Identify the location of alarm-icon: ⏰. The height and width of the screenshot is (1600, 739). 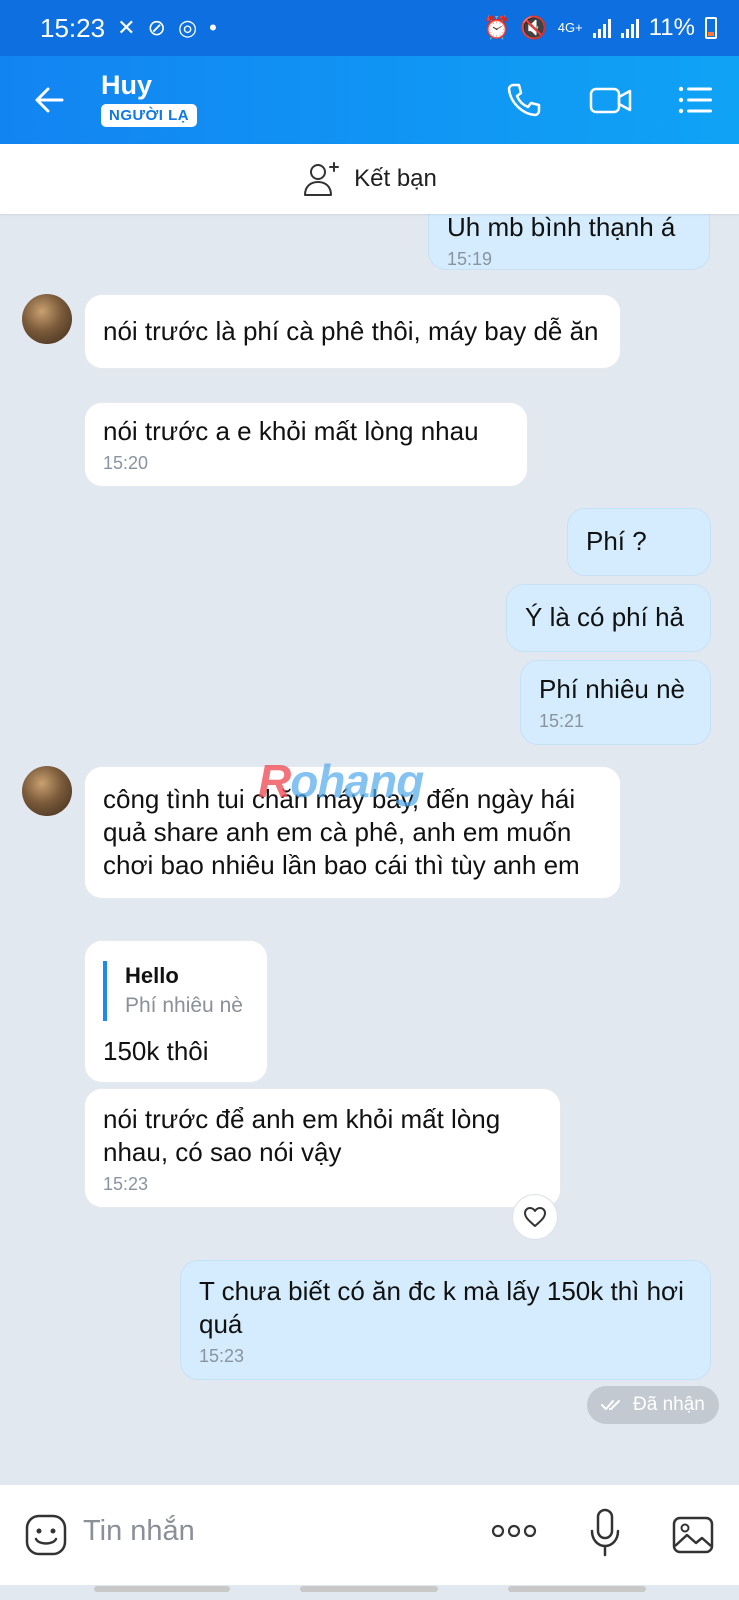
(496, 27).